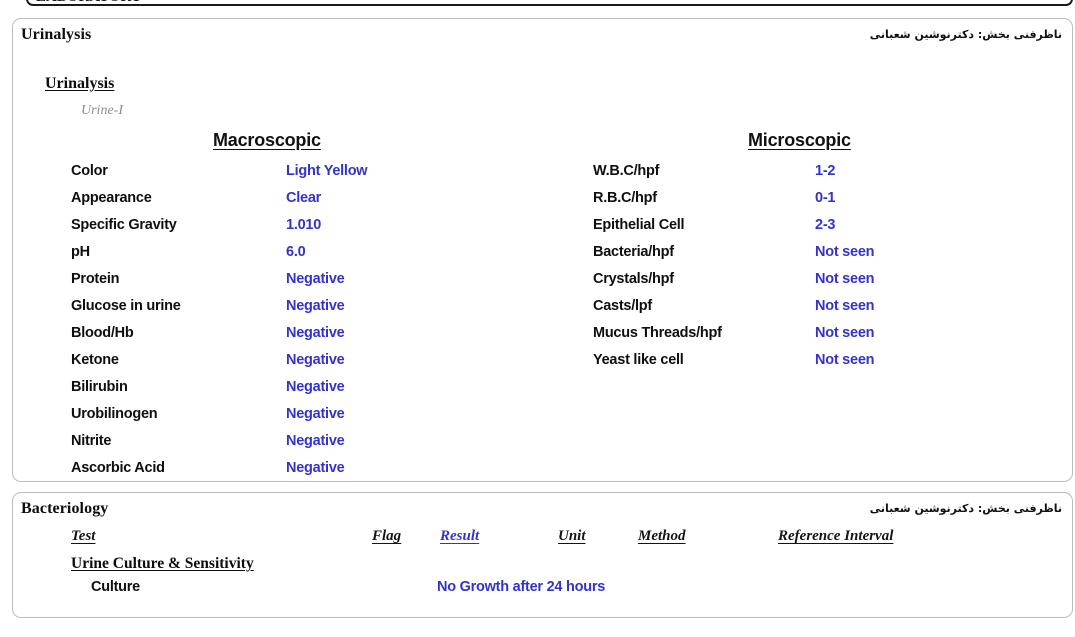 The height and width of the screenshot is (637, 1075). Describe the element at coordinates (267, 140) in the screenshot. I see `macroscopic-heading: Macroscopic` at that location.